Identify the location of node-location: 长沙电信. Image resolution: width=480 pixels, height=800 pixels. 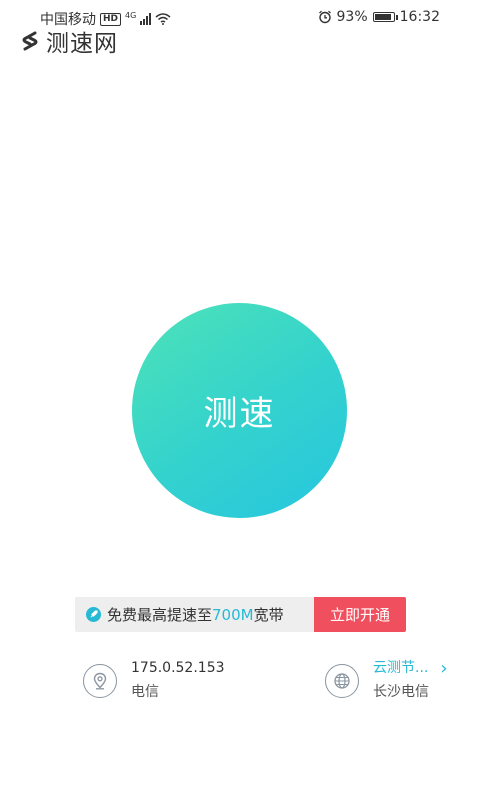
(401, 692).